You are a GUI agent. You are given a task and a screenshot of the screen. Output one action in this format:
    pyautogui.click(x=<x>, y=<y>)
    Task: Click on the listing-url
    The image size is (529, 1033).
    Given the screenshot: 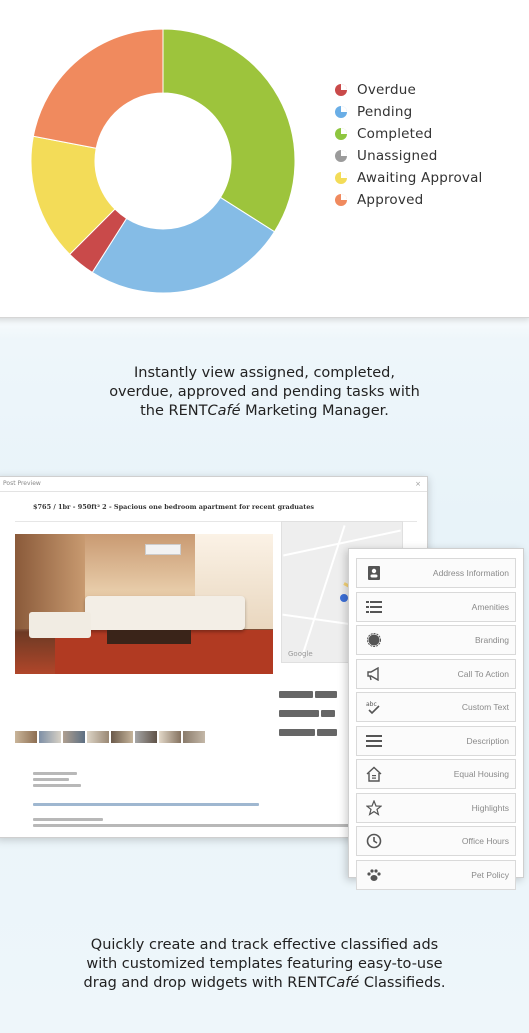 What is the action you would take?
    pyautogui.click(x=168, y=806)
    